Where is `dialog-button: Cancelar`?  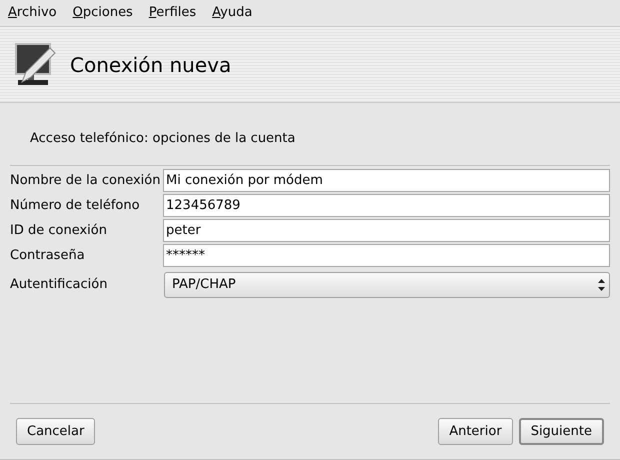 dialog-button: Cancelar is located at coordinates (56, 431).